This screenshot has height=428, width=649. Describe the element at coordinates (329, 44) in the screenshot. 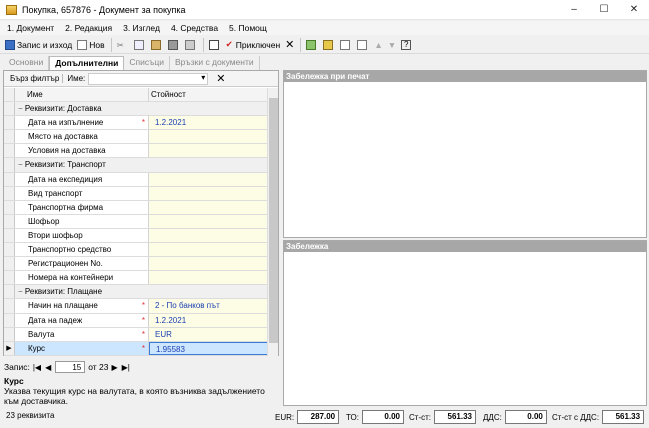

I see `attach-button` at that location.